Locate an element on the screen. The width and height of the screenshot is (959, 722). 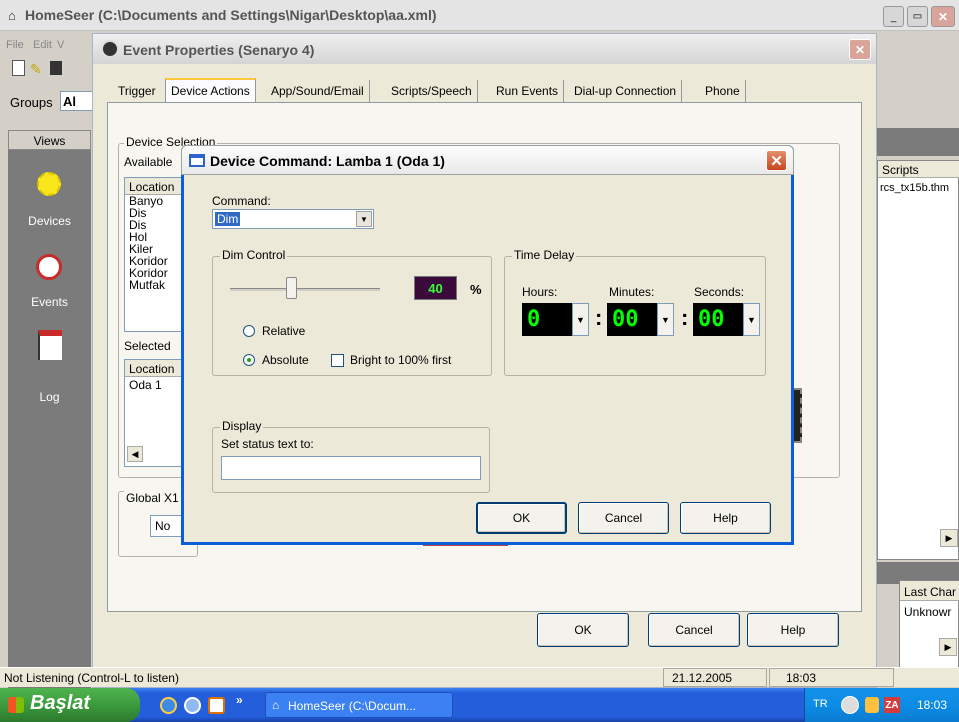
menu-view: V is located at coordinates (60, 45).